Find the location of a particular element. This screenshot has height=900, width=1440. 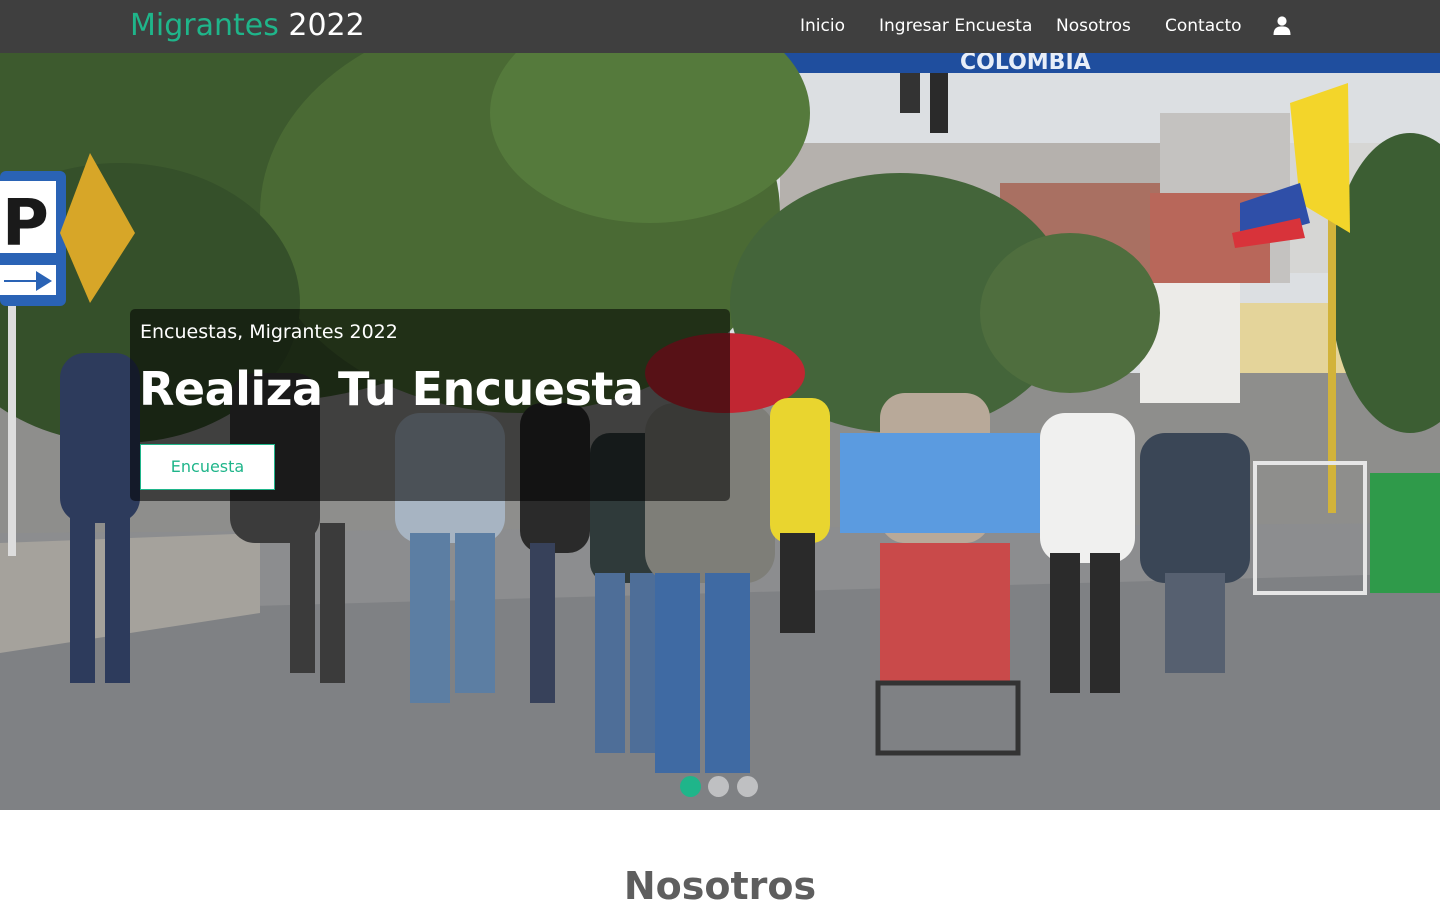

brand-year: 2022 is located at coordinates (321, 25).